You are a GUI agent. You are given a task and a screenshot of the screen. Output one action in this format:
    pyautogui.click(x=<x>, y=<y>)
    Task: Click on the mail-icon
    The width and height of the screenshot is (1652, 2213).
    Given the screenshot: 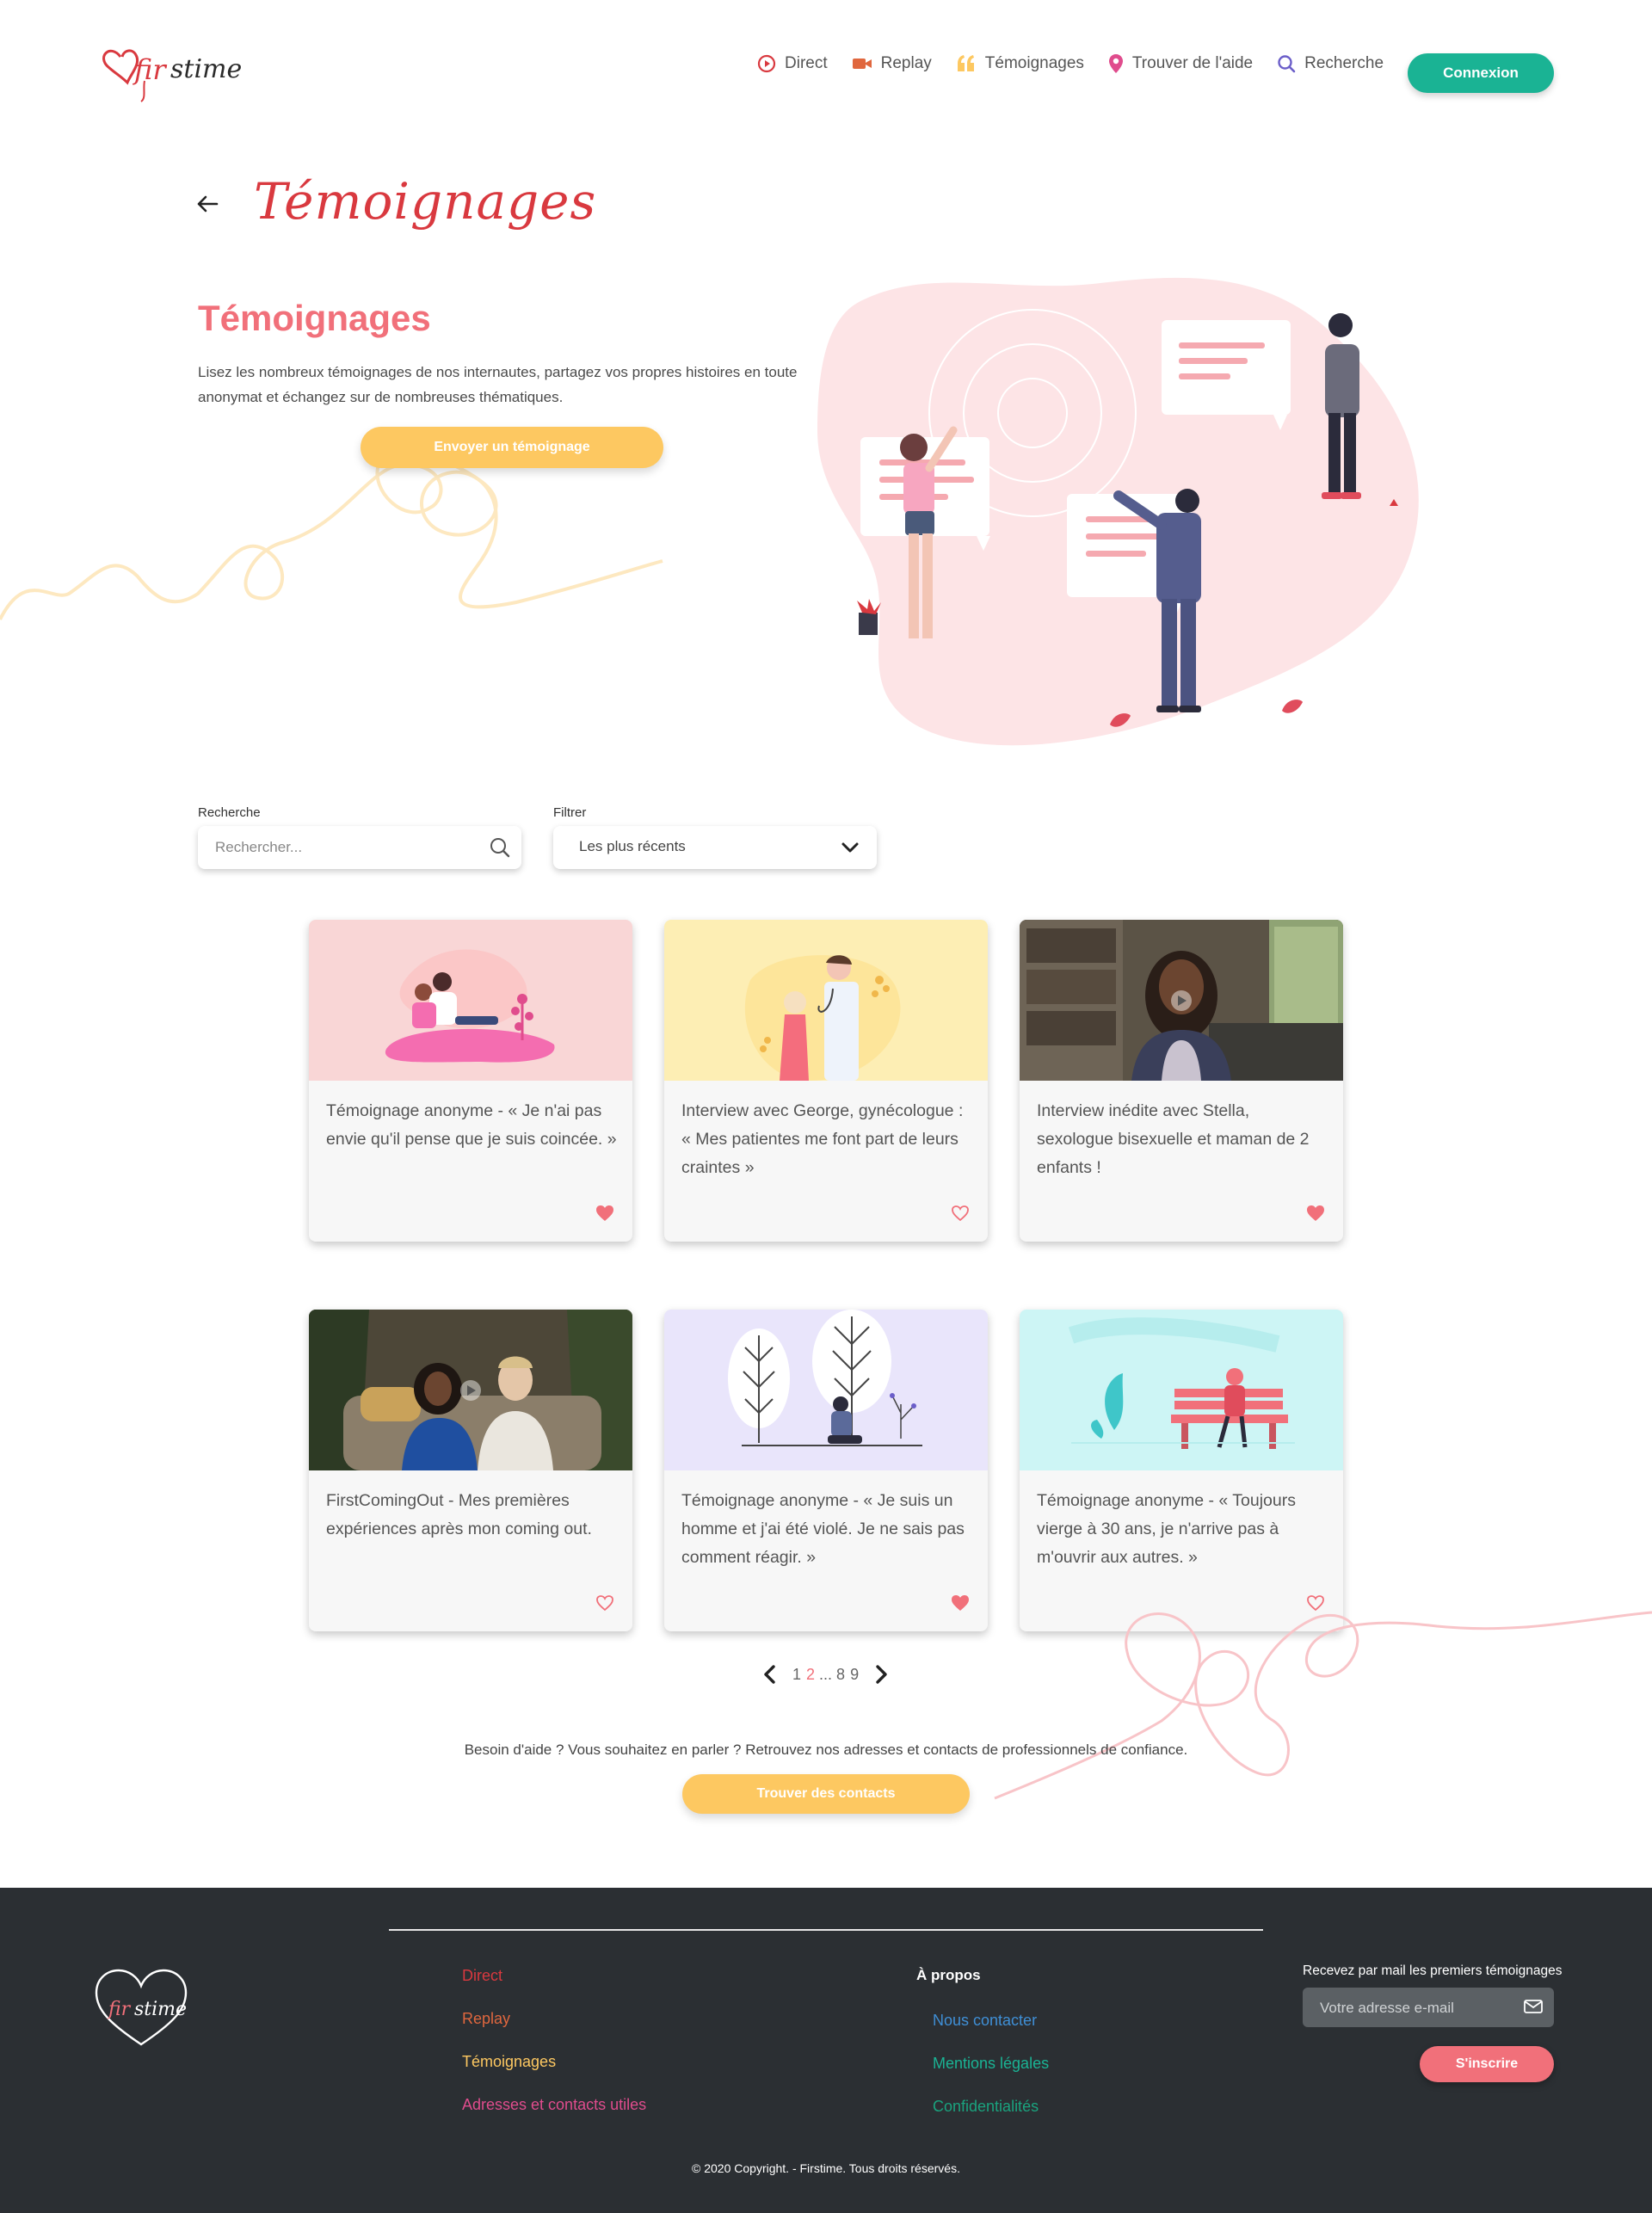 What is the action you would take?
    pyautogui.click(x=1533, y=2006)
    